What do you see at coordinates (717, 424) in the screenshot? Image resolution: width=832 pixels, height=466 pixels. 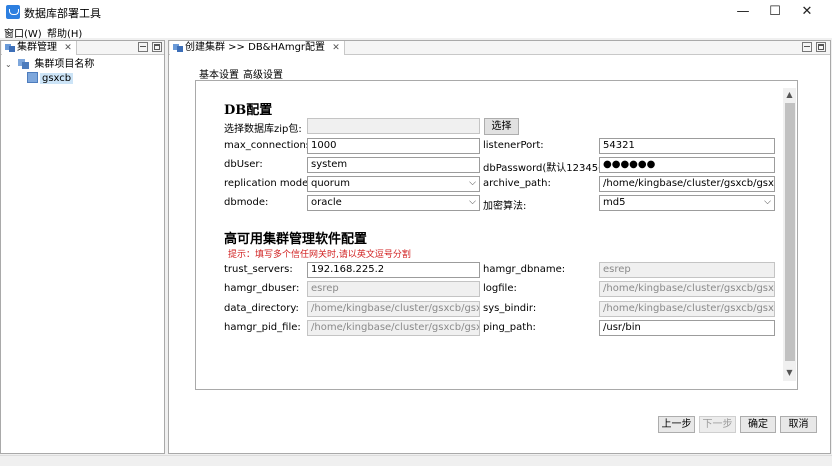 I see `next-step-button: 下一步` at bounding box center [717, 424].